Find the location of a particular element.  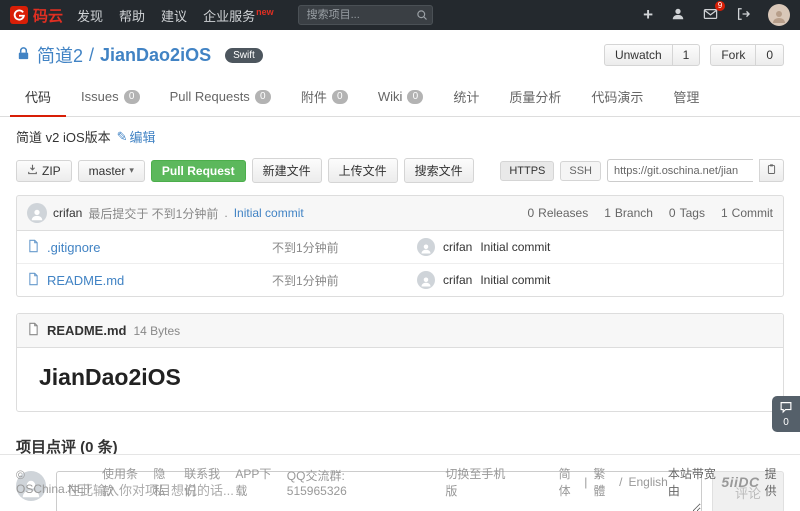

fork-button: Fork is located at coordinates (733, 55).